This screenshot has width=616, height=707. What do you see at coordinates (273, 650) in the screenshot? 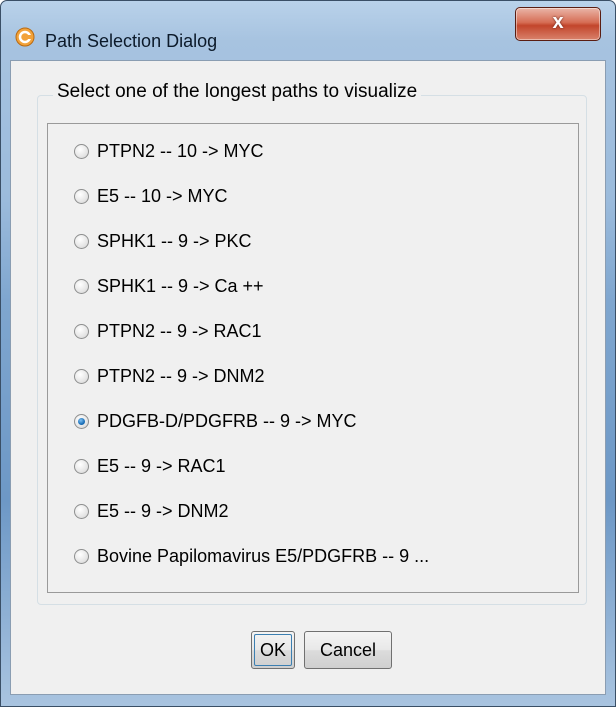
I see `ok-button: OK` at bounding box center [273, 650].